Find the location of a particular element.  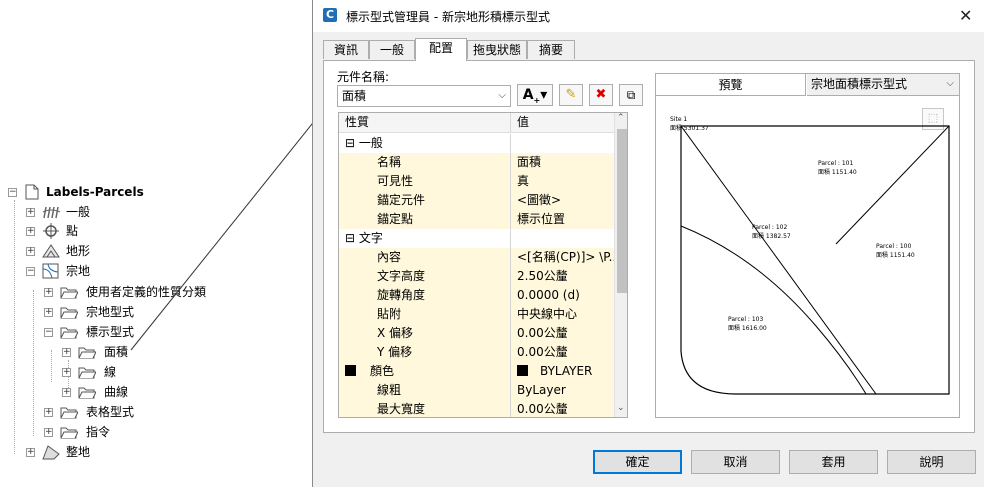

apply-button: 套用 is located at coordinates (833, 462).